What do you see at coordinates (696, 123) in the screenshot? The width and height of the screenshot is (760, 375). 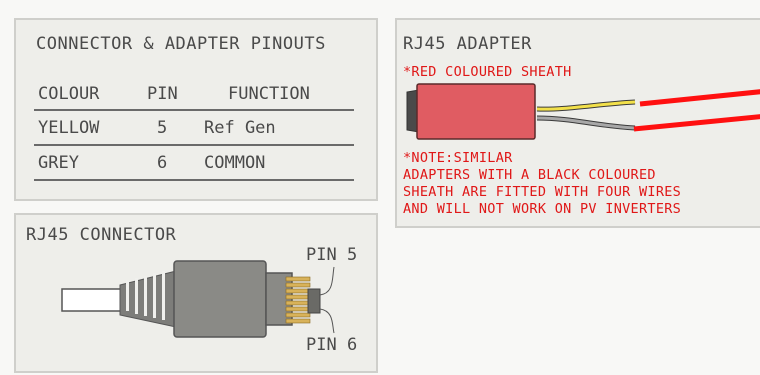 I see `red-lead-bottom` at bounding box center [696, 123].